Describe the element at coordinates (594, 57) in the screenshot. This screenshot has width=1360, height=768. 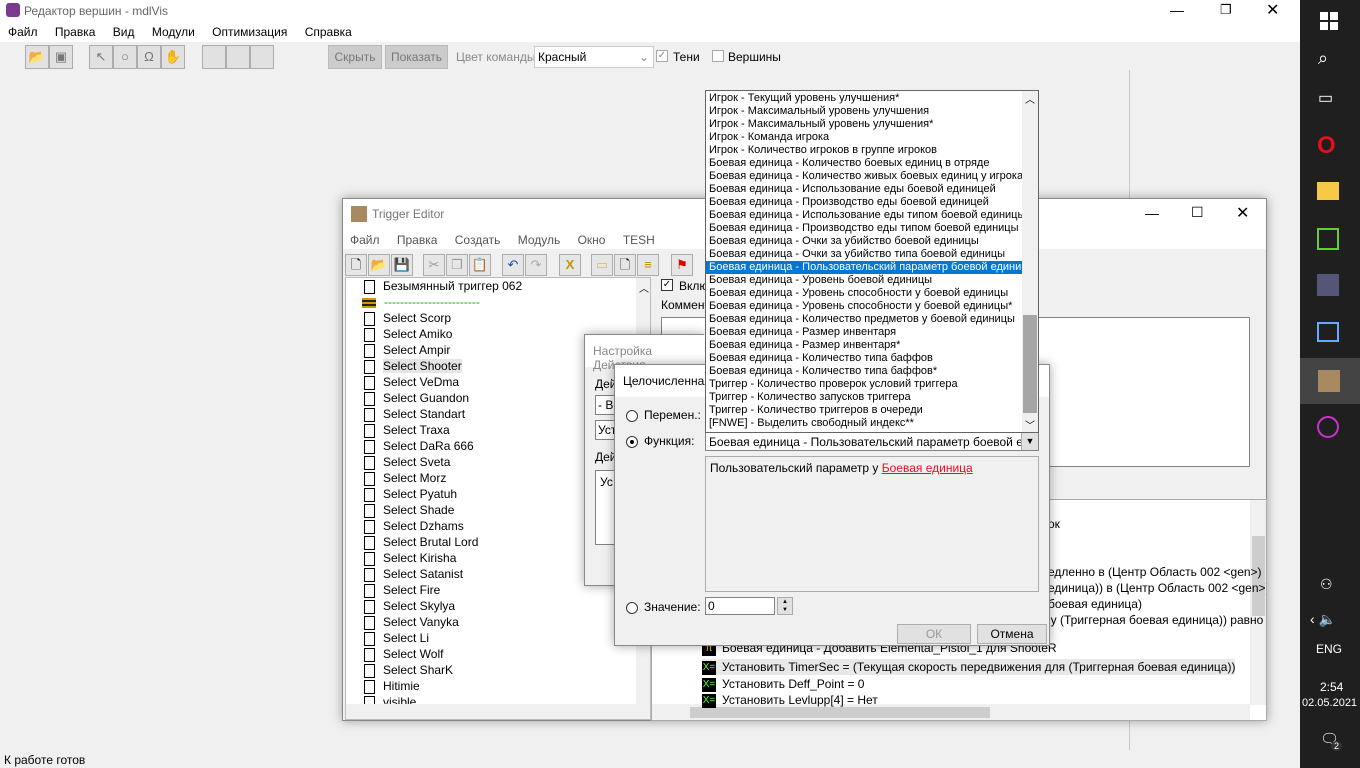
I see `team-color-select: Красный ⌄` at that location.